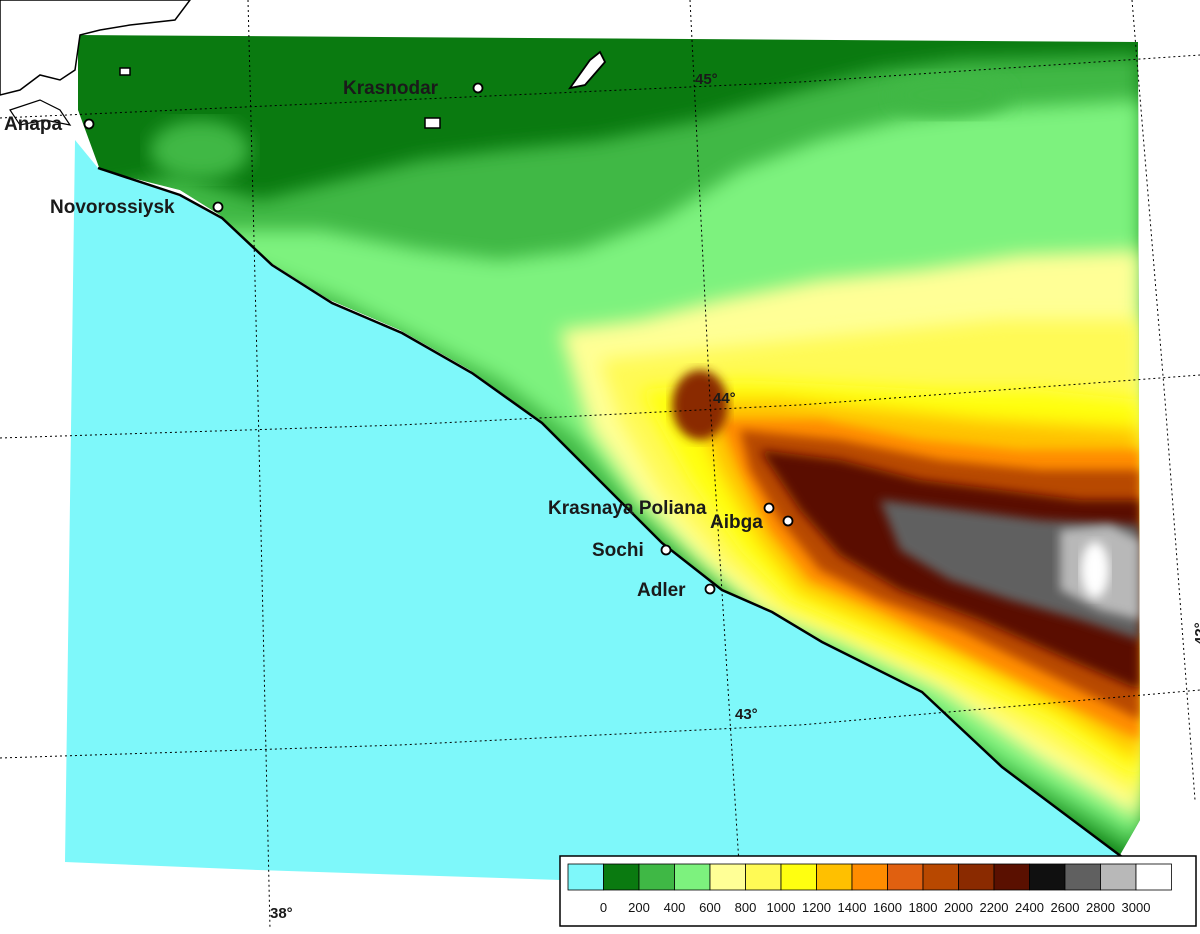 This screenshot has height=934, width=1200. Describe the element at coordinates (112, 207) in the screenshot. I see `city-label: Novorossiysk` at that location.